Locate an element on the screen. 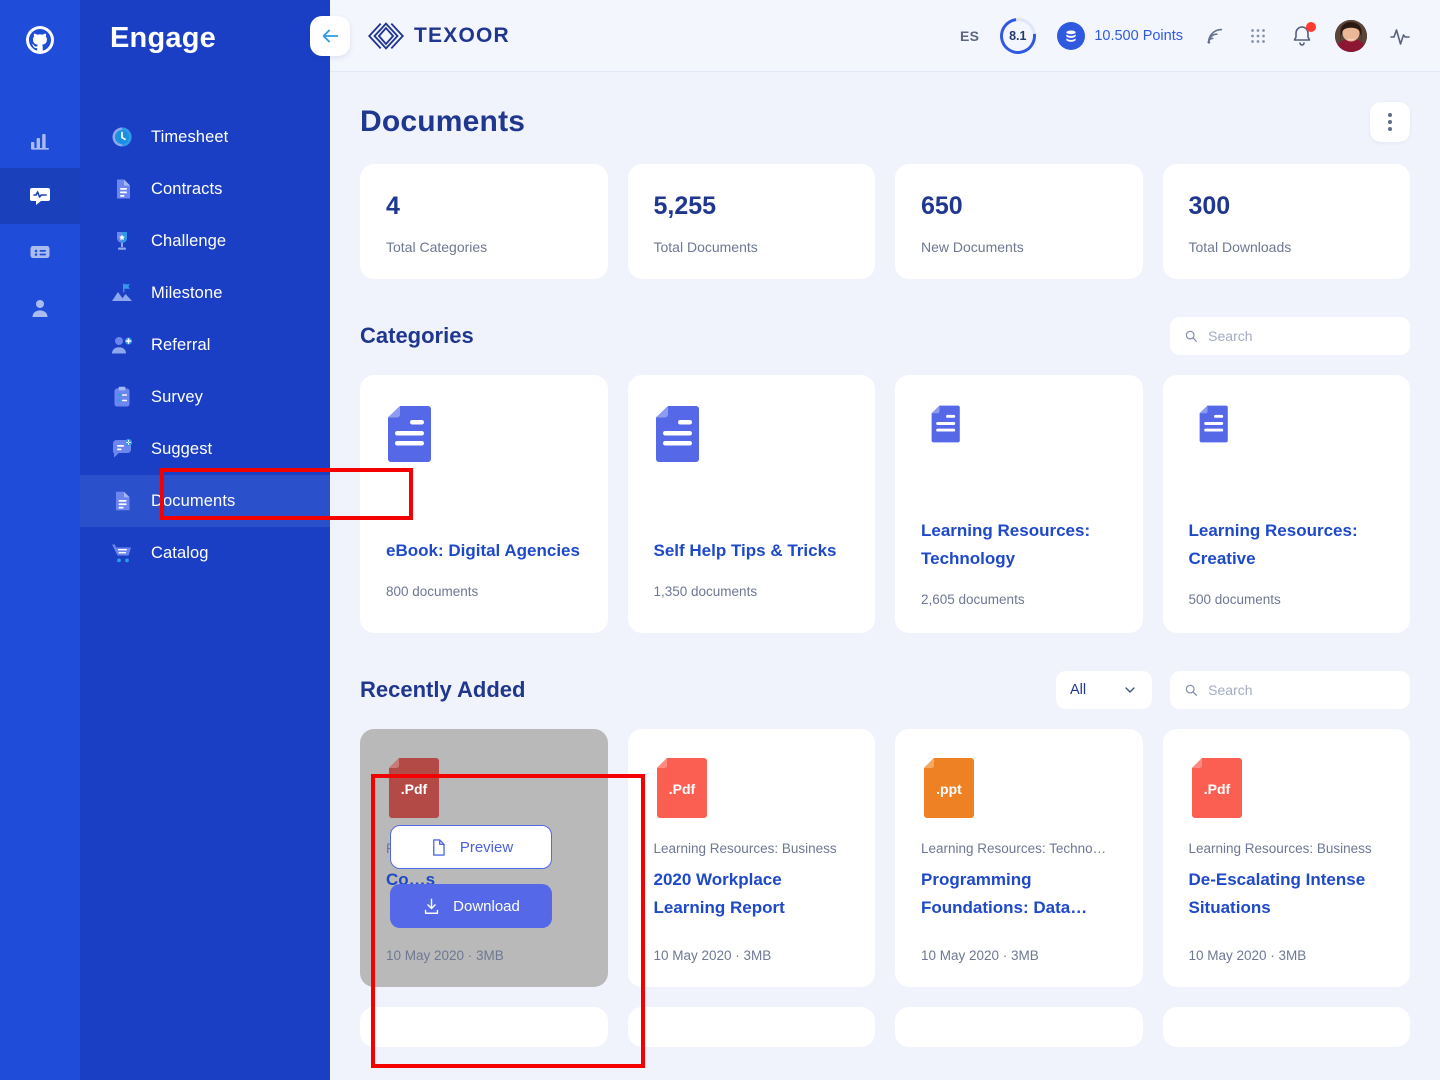 The image size is (1440, 1080). document-card: .Pdf Pro…nts Co…s 10 May 2020 · 3MB is located at coordinates (484, 858).